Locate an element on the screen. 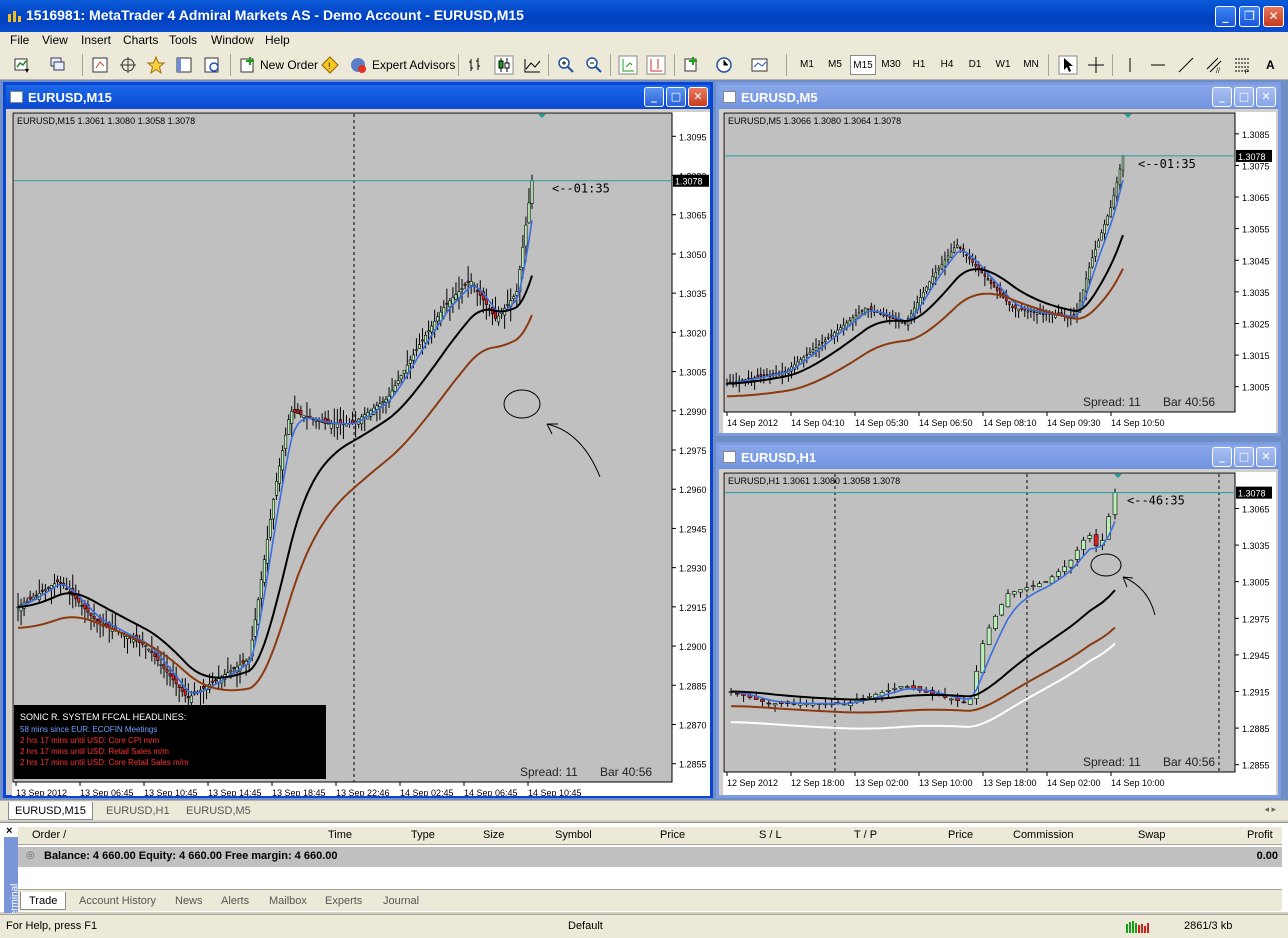 This screenshot has height=938, width=1288. timeframe-m15: M15 is located at coordinates (863, 65).